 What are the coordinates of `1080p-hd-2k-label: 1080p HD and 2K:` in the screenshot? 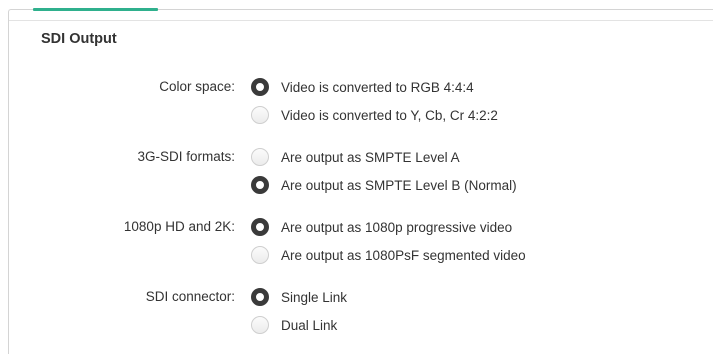 It's located at (179, 226).